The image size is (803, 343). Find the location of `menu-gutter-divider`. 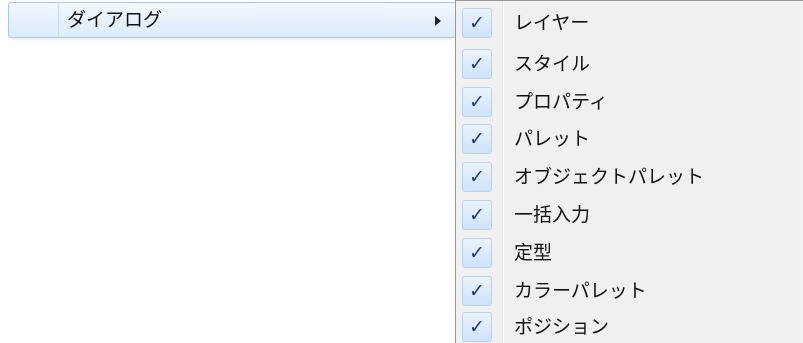

menu-gutter-divider is located at coordinates (58, 20).